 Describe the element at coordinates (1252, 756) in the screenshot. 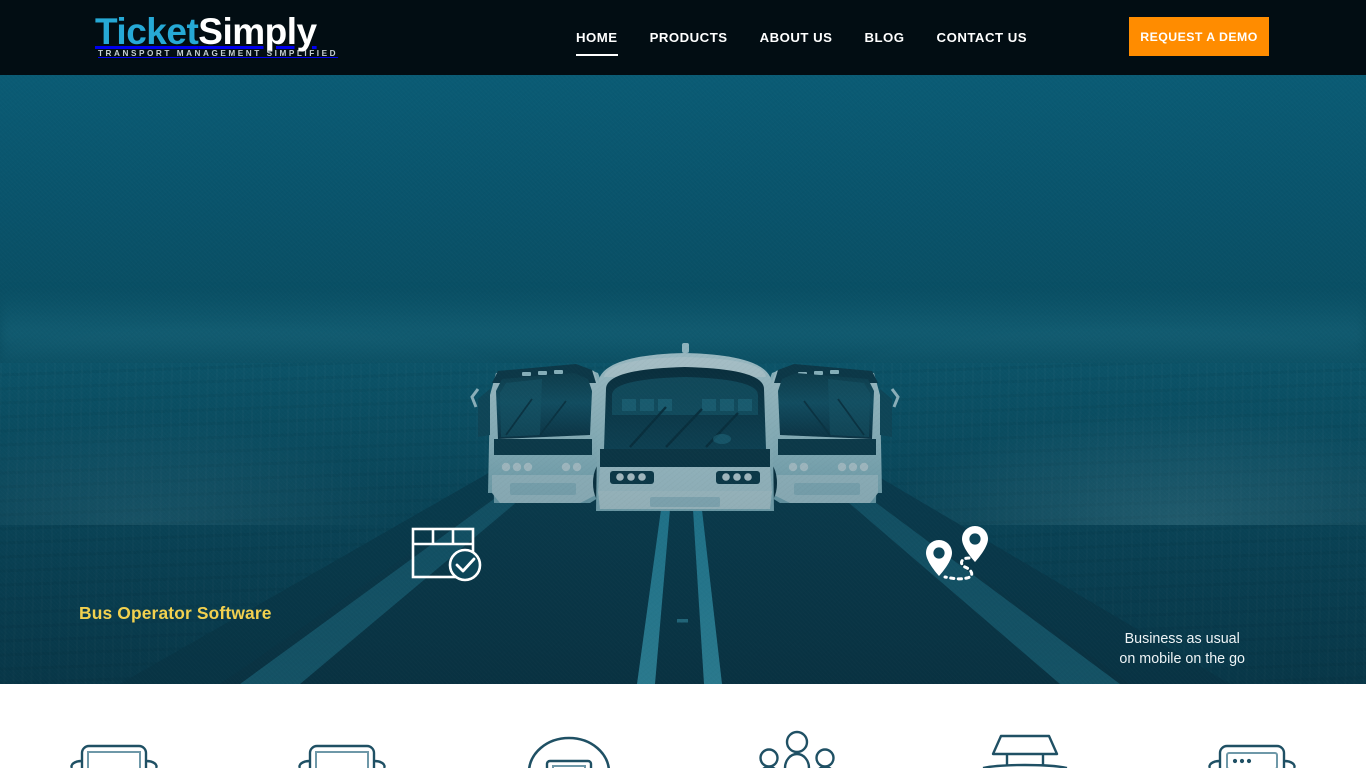

I see `feature-device-panel-icon` at that location.